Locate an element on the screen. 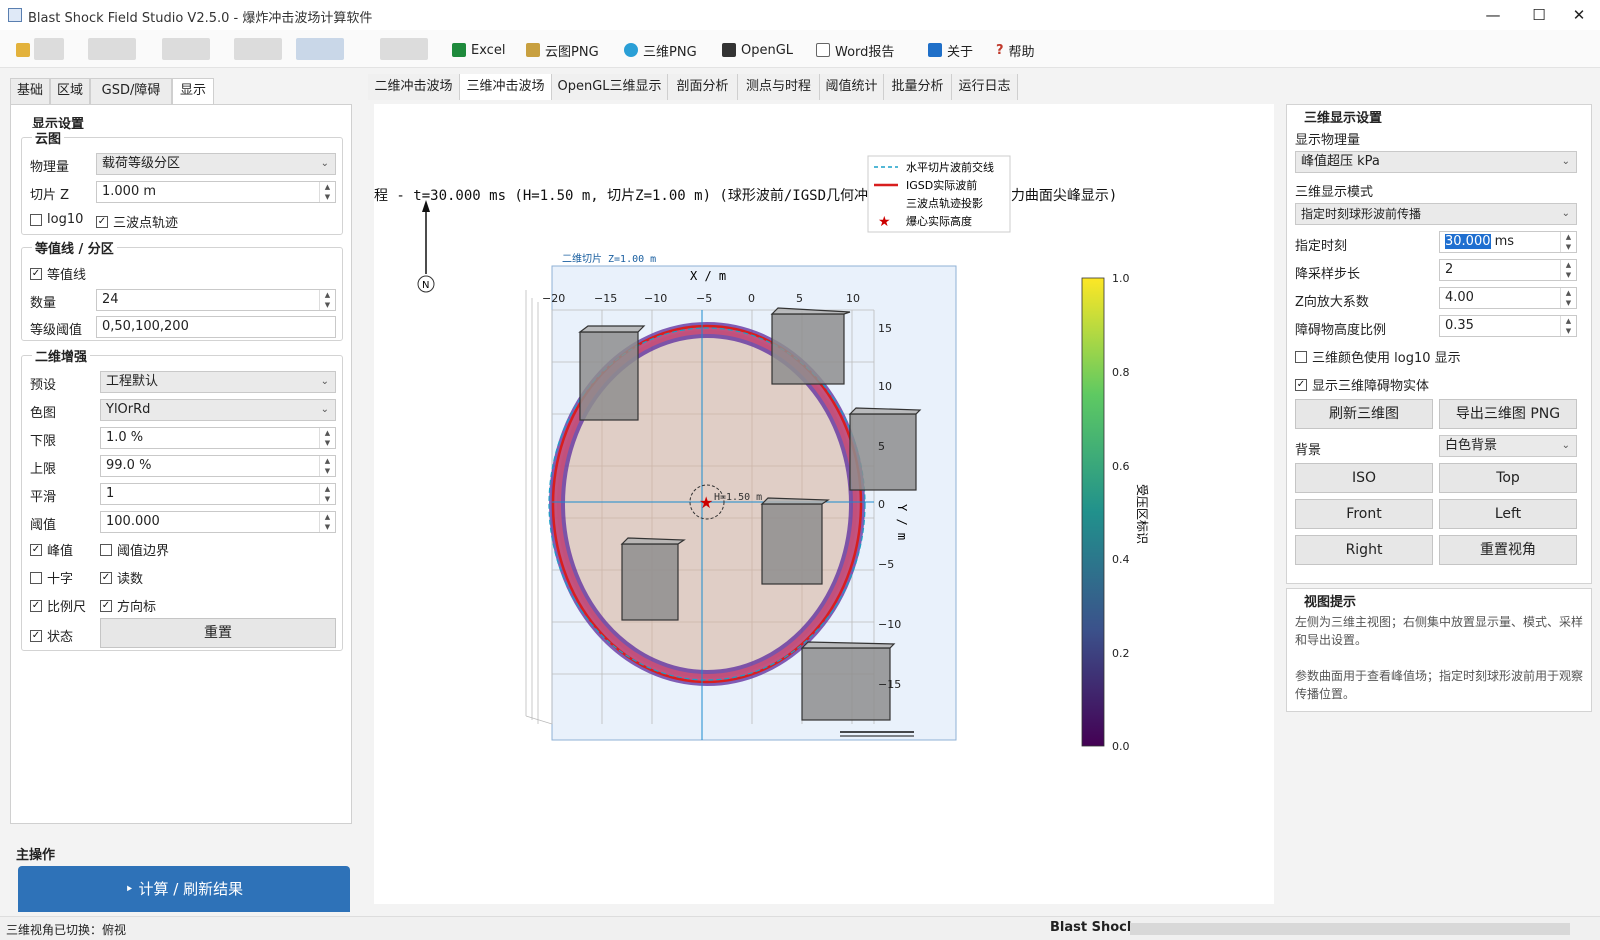 The width and height of the screenshot is (1600, 940). display-mode-select: 指定时刻球形波前传播 ⌄ is located at coordinates (1436, 214).